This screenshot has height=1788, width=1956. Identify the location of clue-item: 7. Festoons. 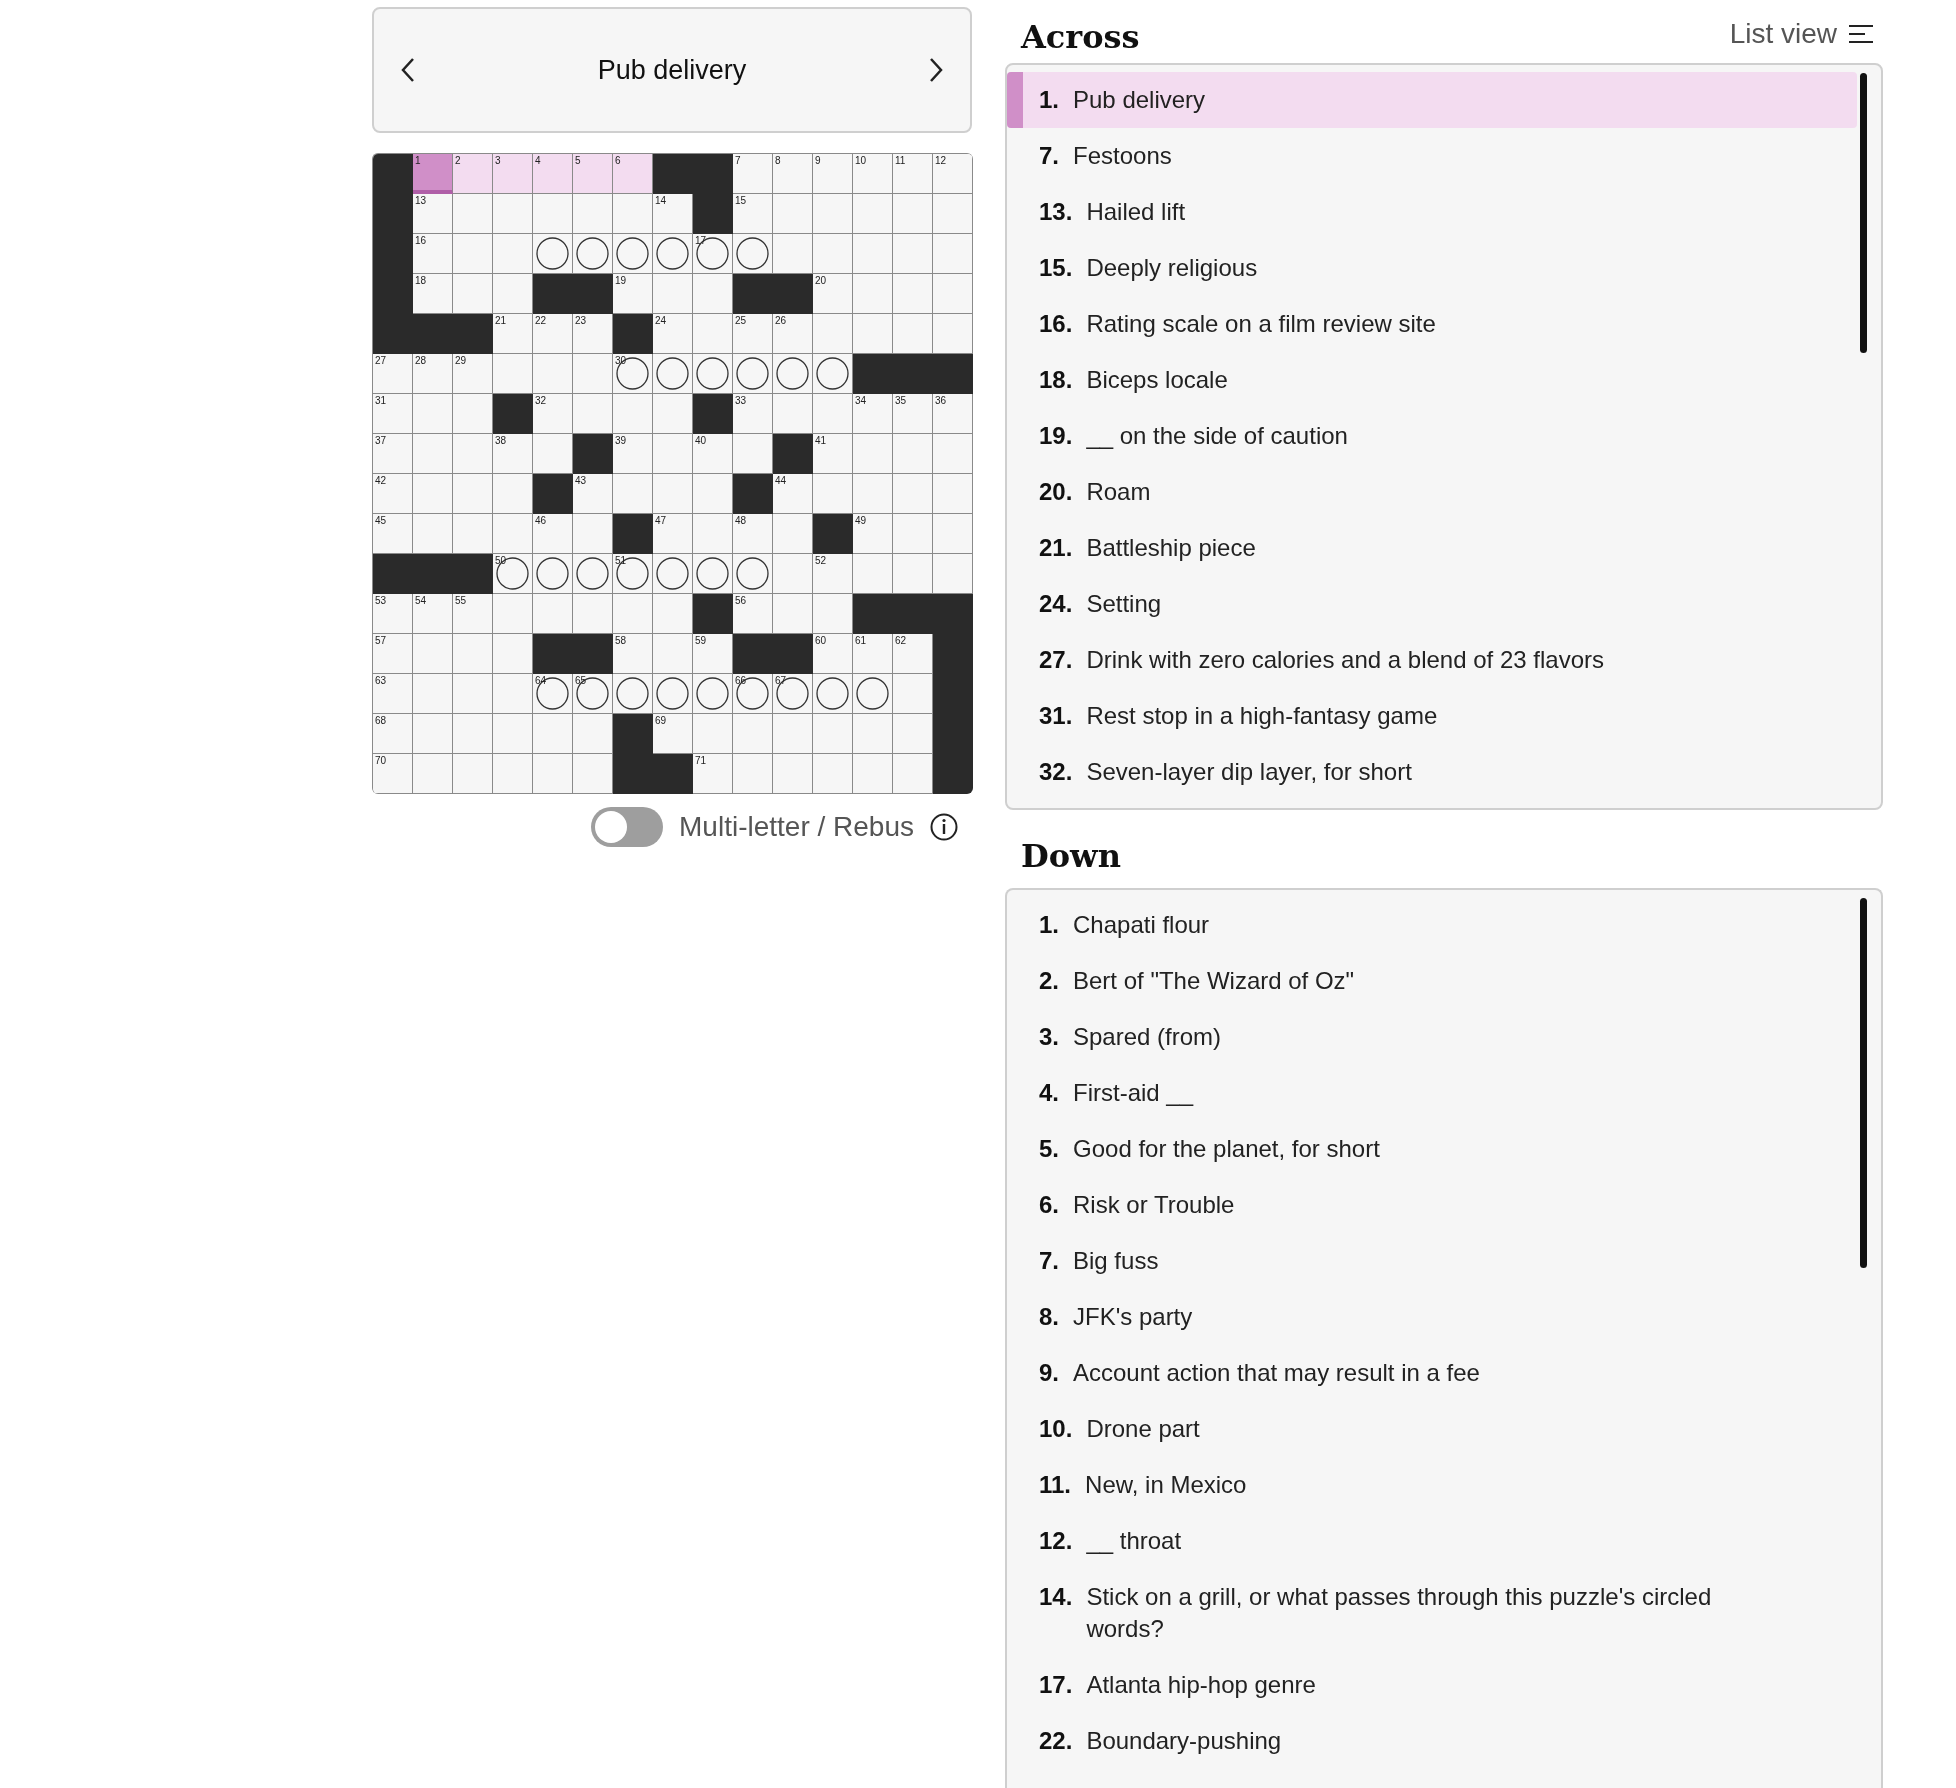
(1432, 156).